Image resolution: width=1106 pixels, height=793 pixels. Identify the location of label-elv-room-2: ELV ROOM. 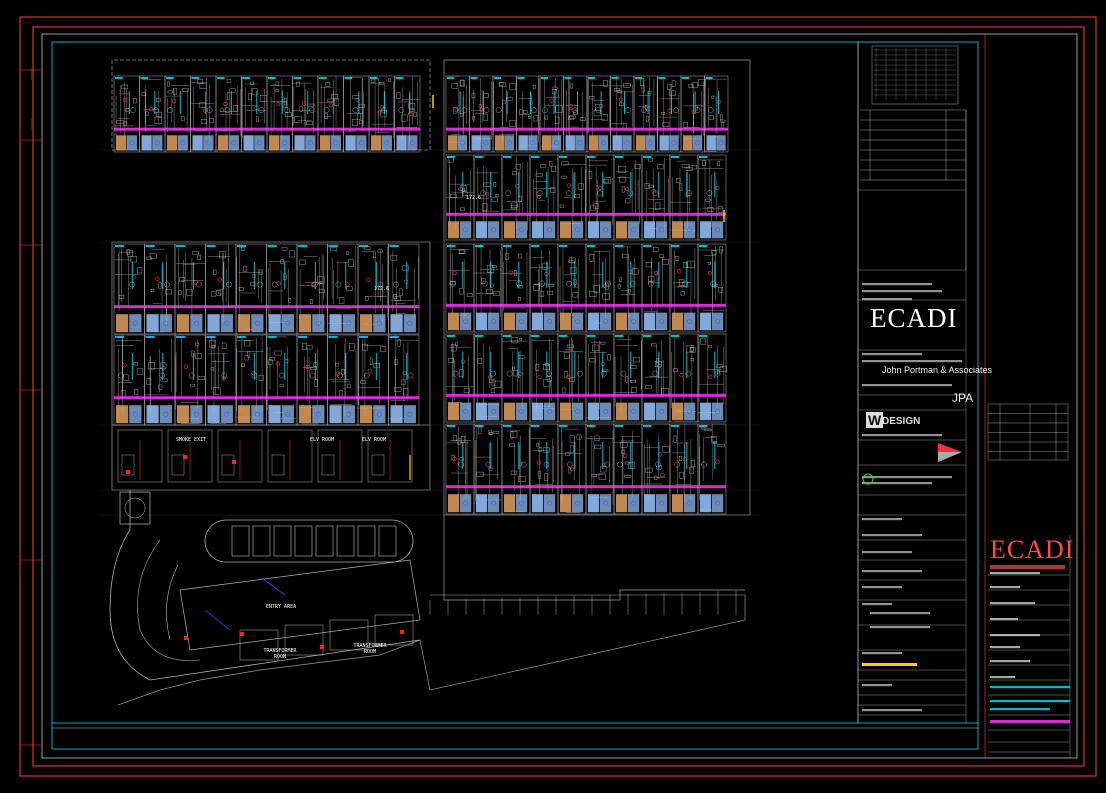
(374, 440).